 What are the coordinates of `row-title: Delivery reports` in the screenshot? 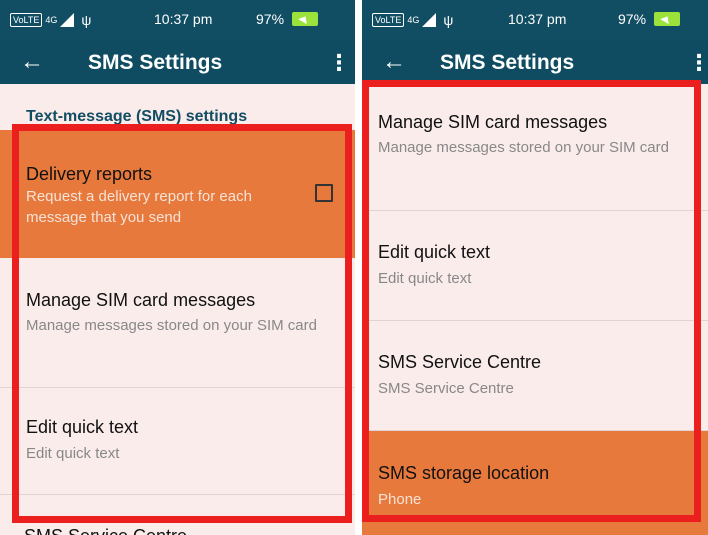 It's located at (89, 174).